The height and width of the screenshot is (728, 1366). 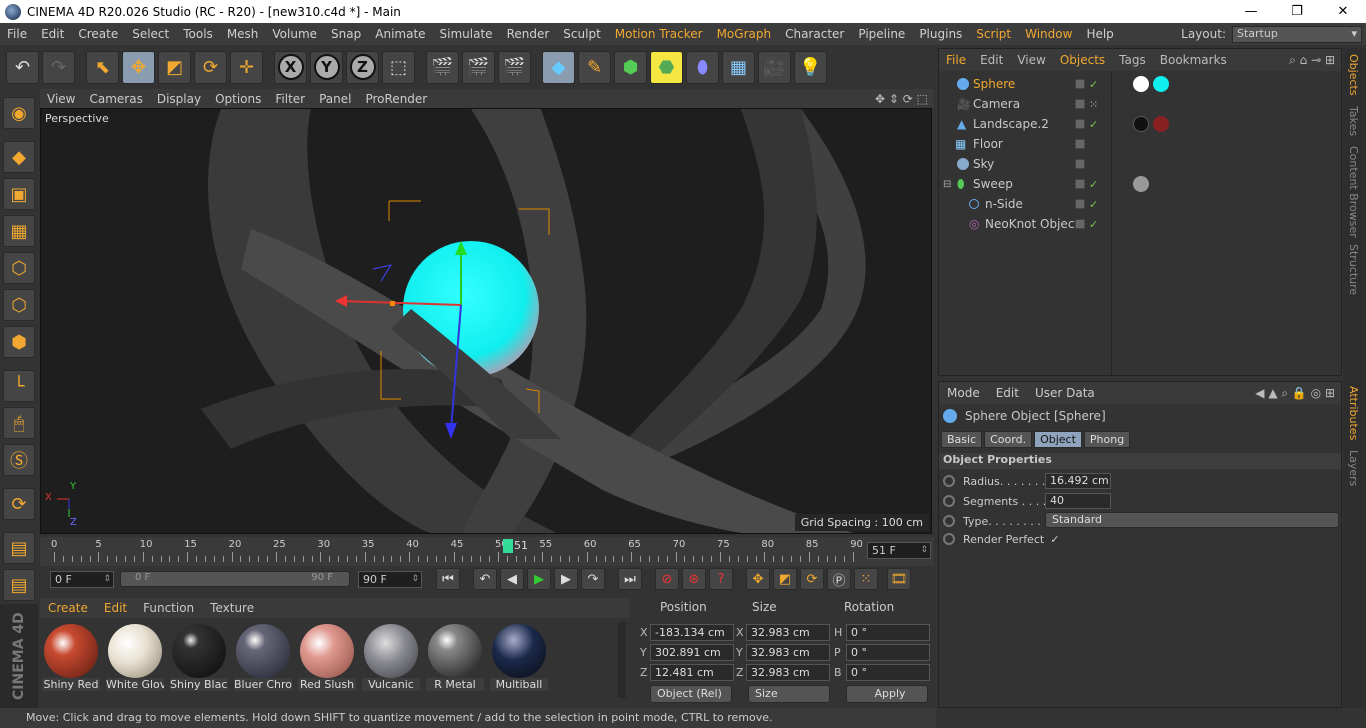 I want to click on workplane-lock-button: ▤, so click(x=19, y=548).